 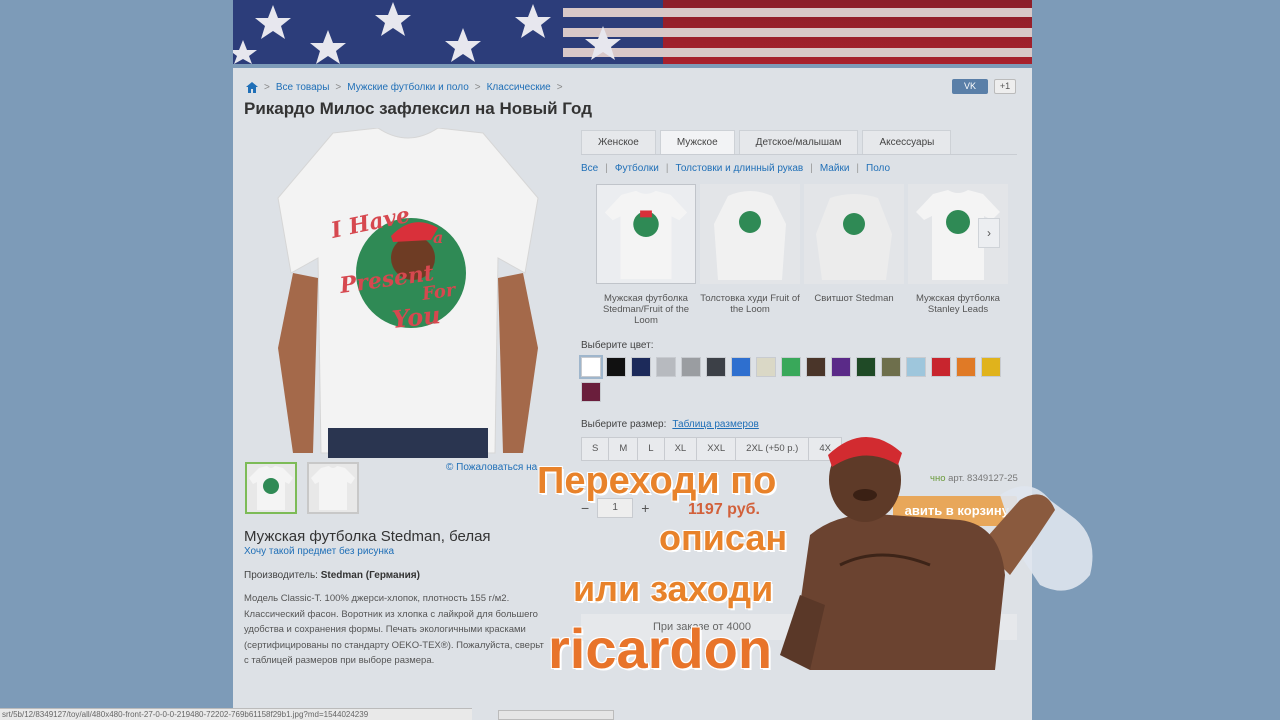 I want to click on carousel-label: Мужская футболка Stanley Leads, so click(x=958, y=304).